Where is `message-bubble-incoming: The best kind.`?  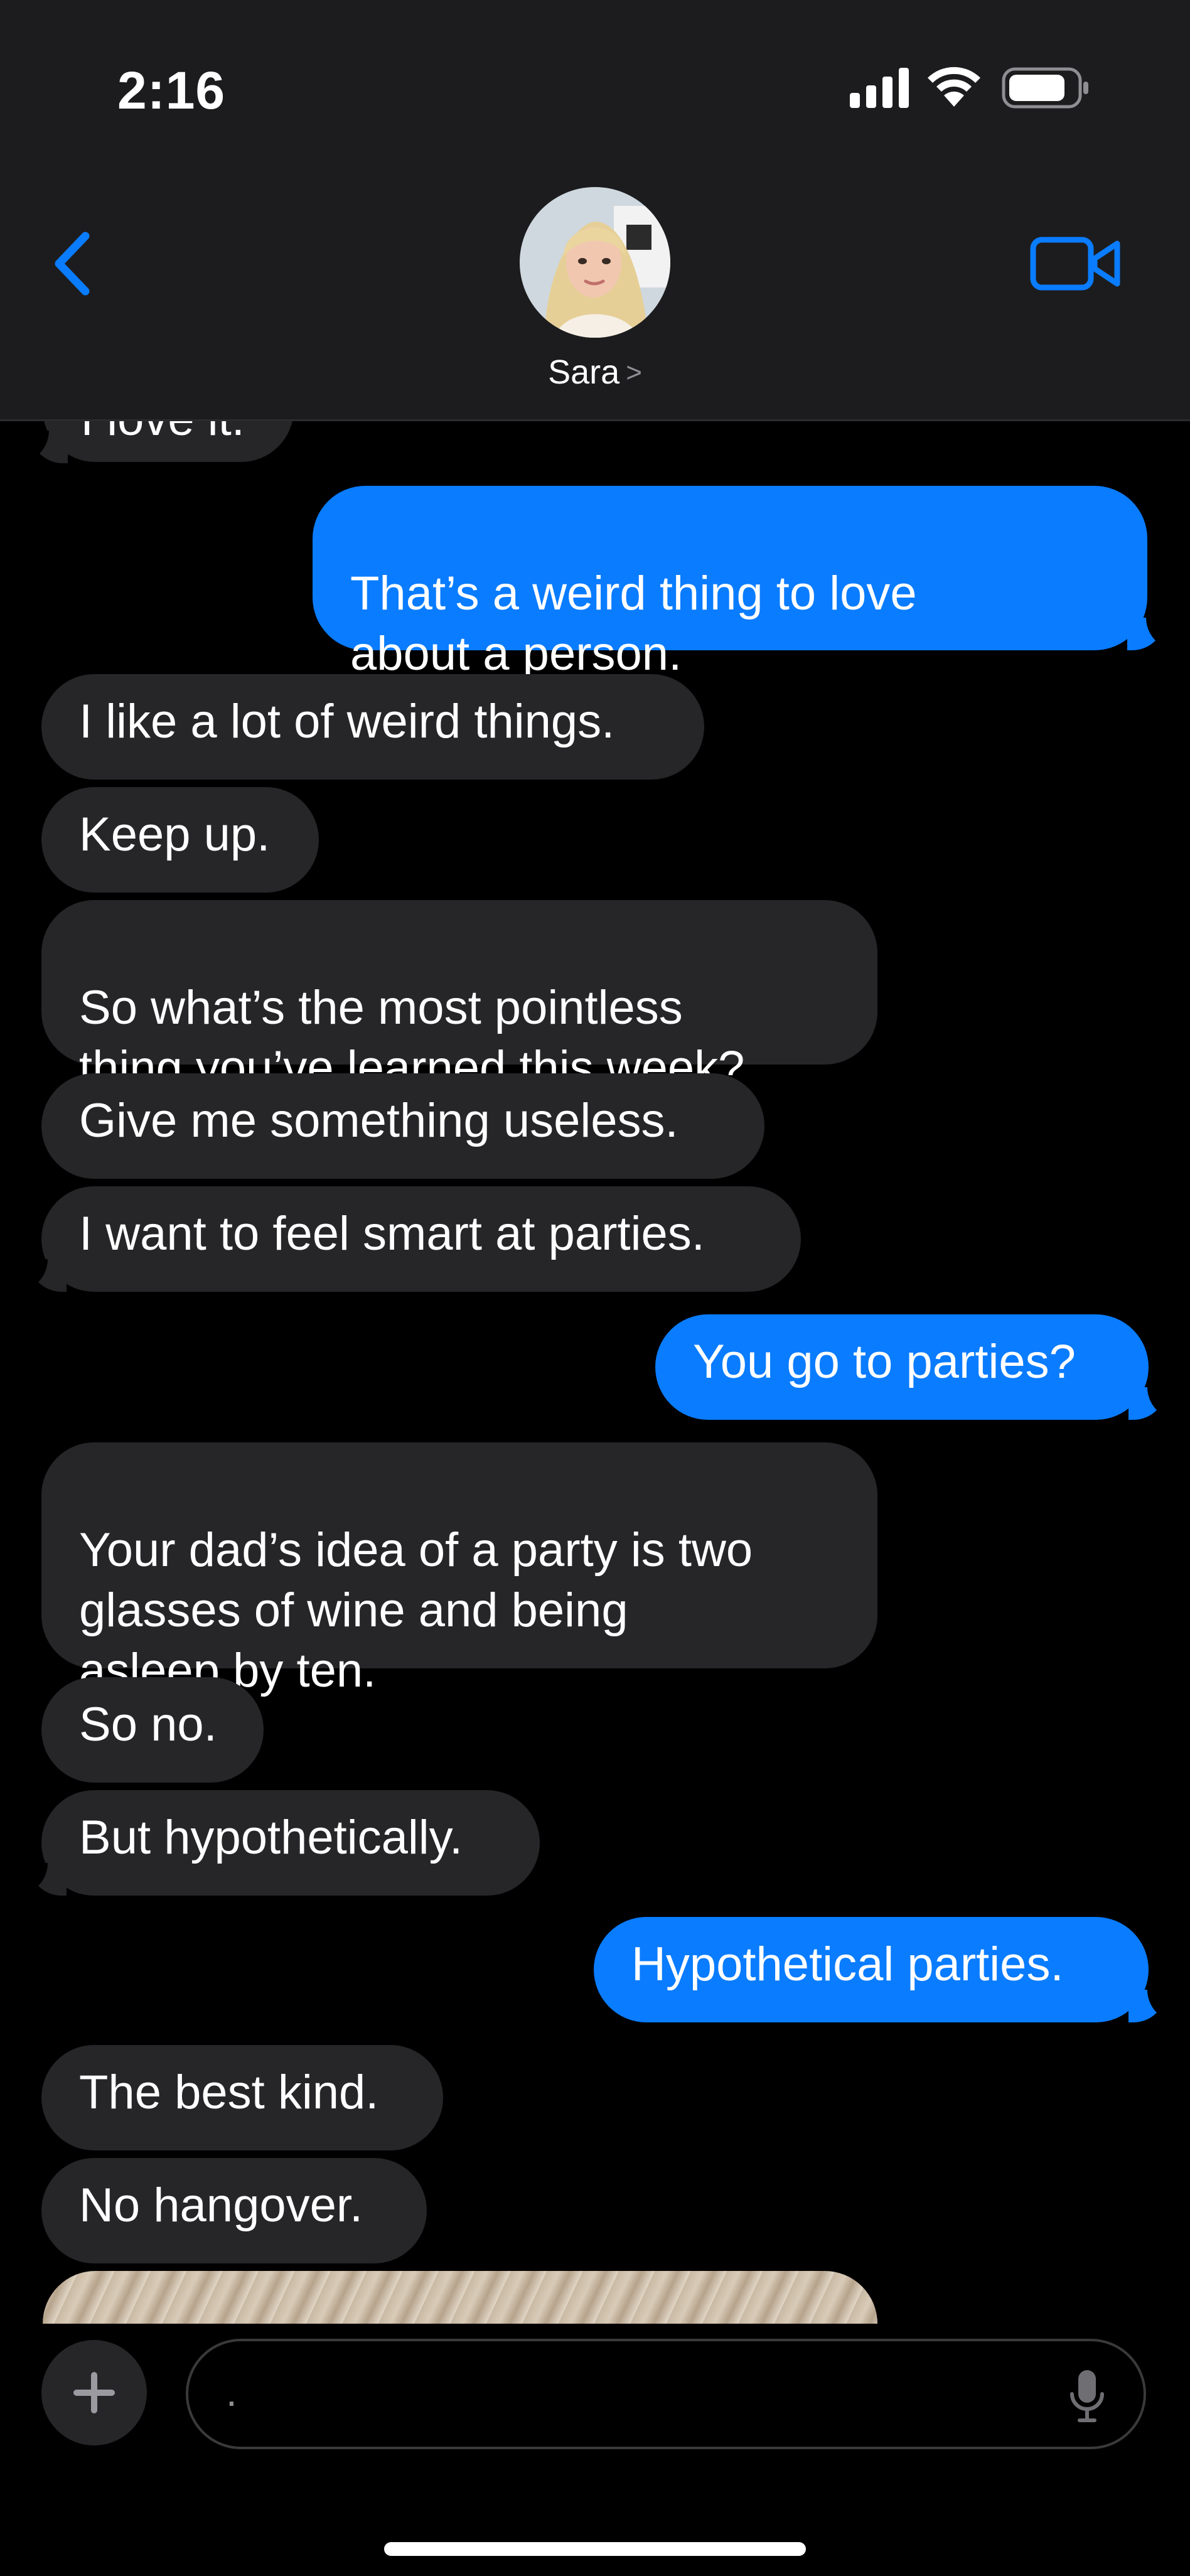
message-bubble-incoming: The best kind. is located at coordinates (242, 2097).